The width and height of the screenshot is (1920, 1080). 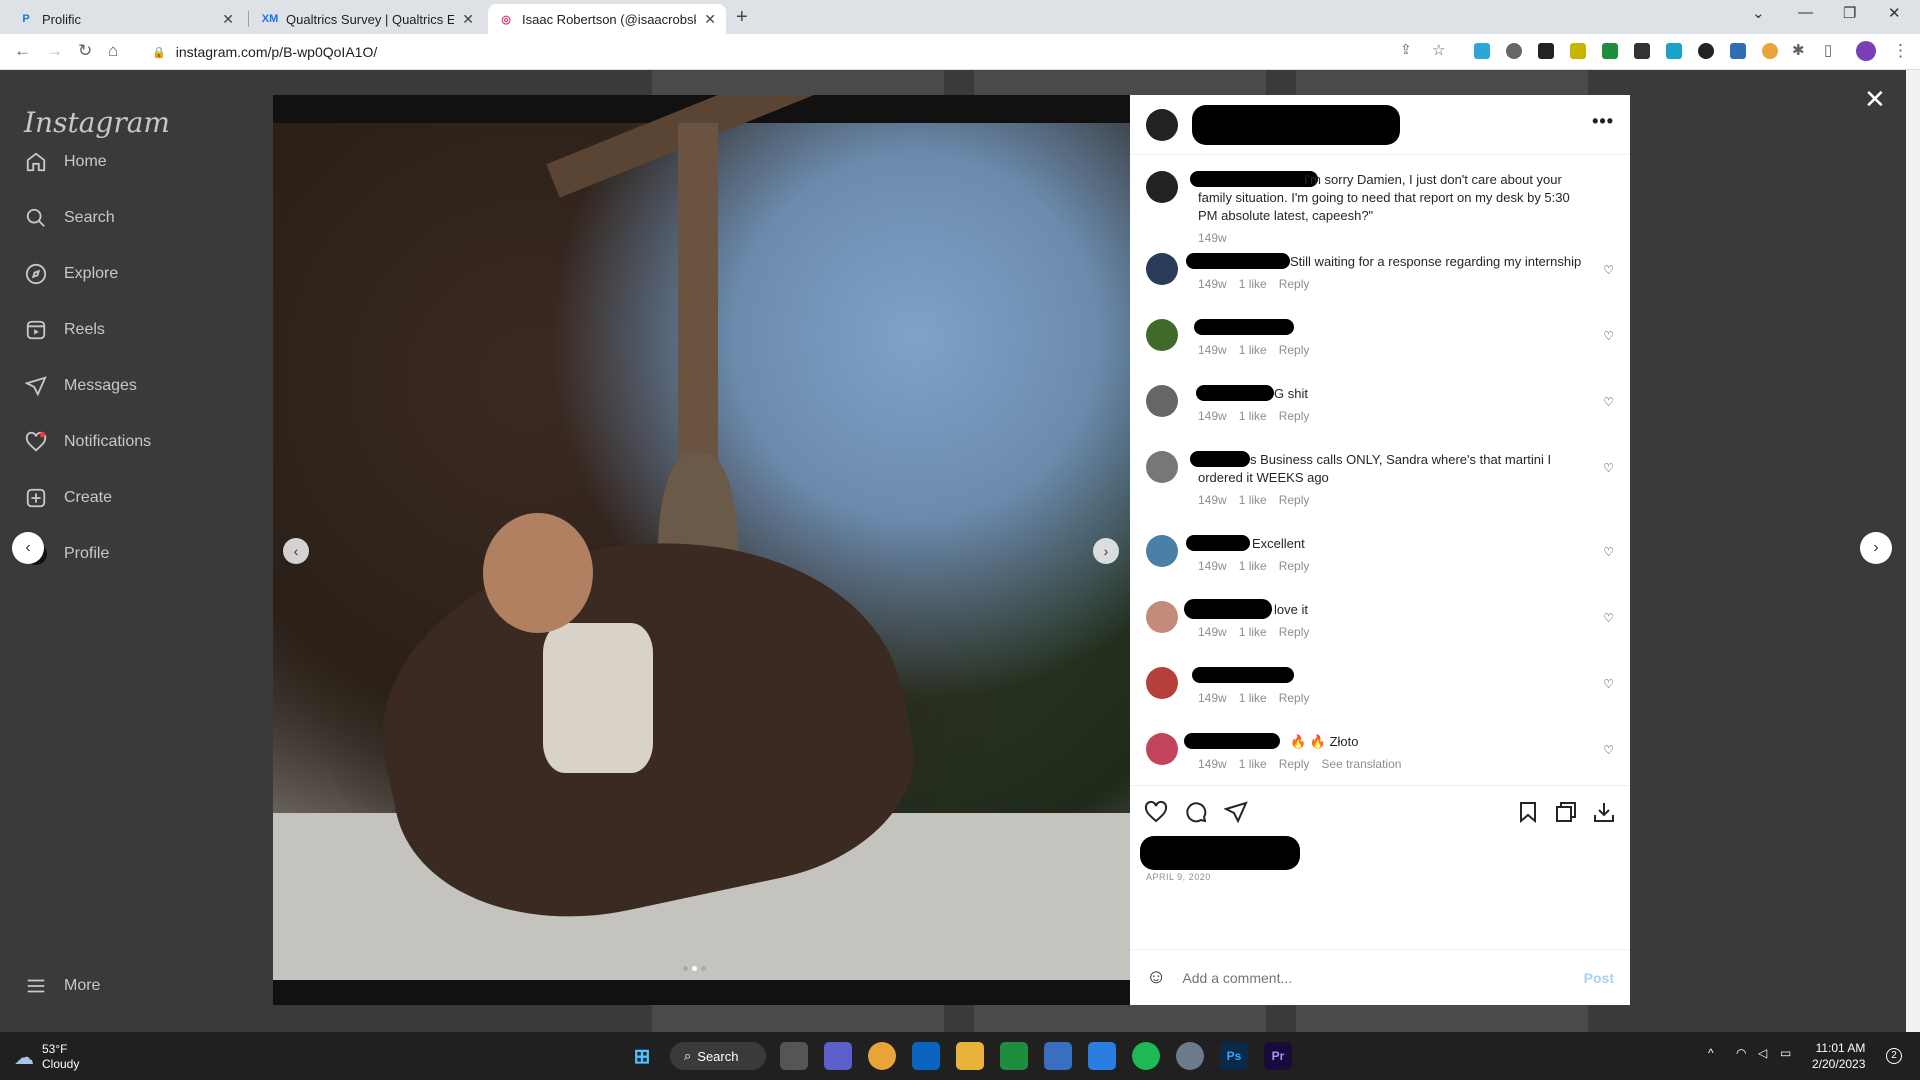 I want to click on teams-icon, so click(x=838, y=1056).